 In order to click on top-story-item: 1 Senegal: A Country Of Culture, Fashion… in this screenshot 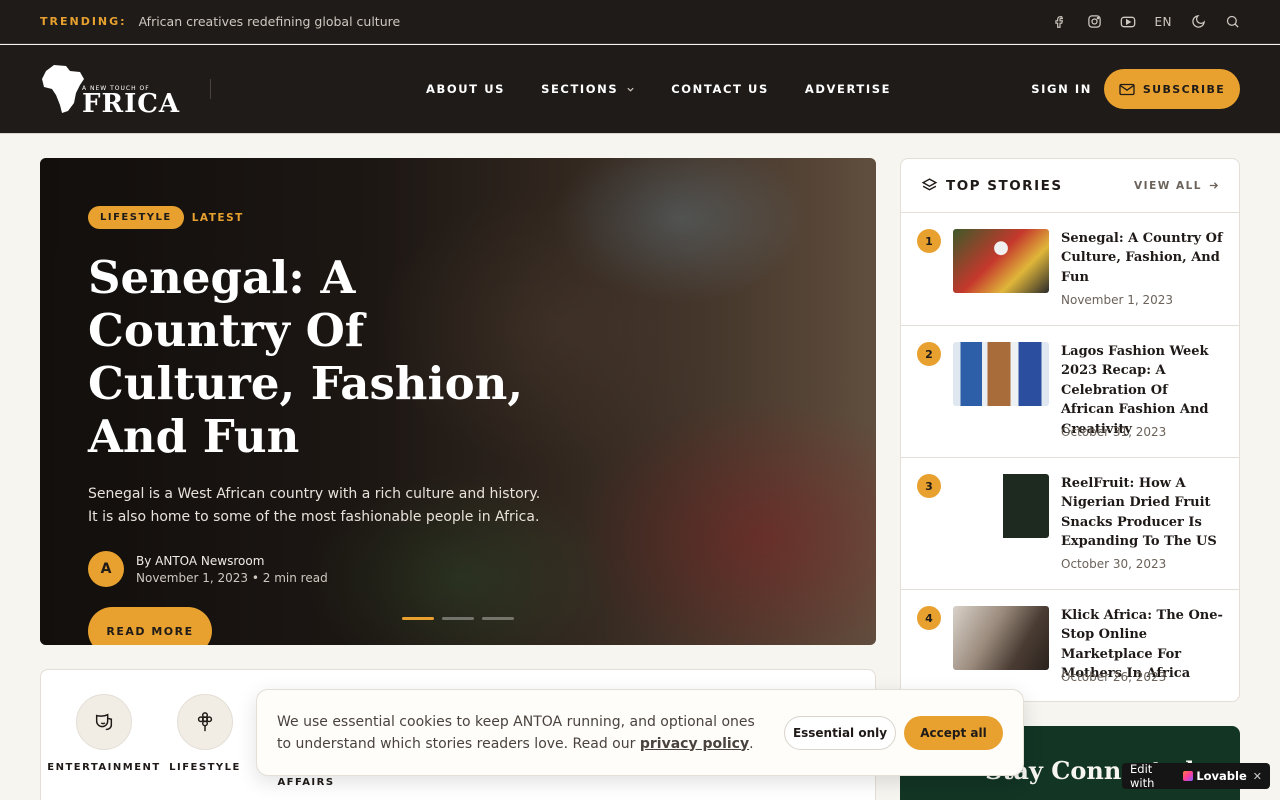, I will do `click(1070, 269)`.